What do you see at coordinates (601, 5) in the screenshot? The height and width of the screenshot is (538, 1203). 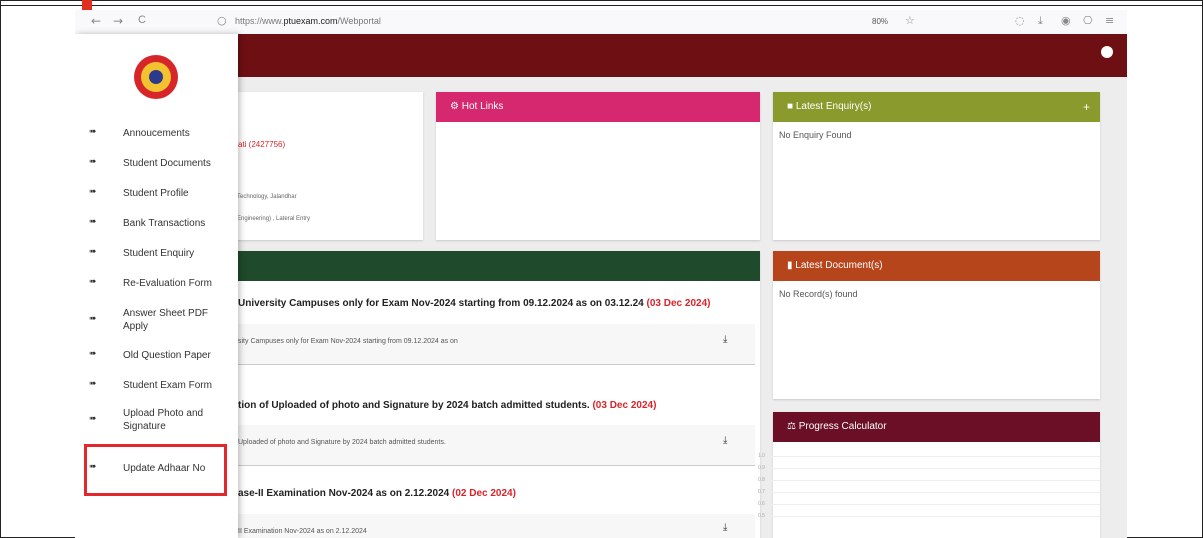 I see `top-divider` at bounding box center [601, 5].